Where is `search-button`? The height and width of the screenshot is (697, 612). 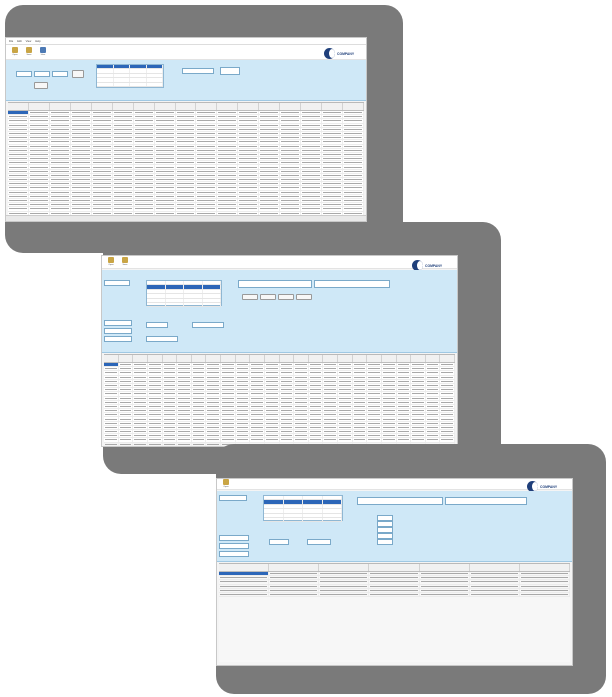 search-button is located at coordinates (78, 74).